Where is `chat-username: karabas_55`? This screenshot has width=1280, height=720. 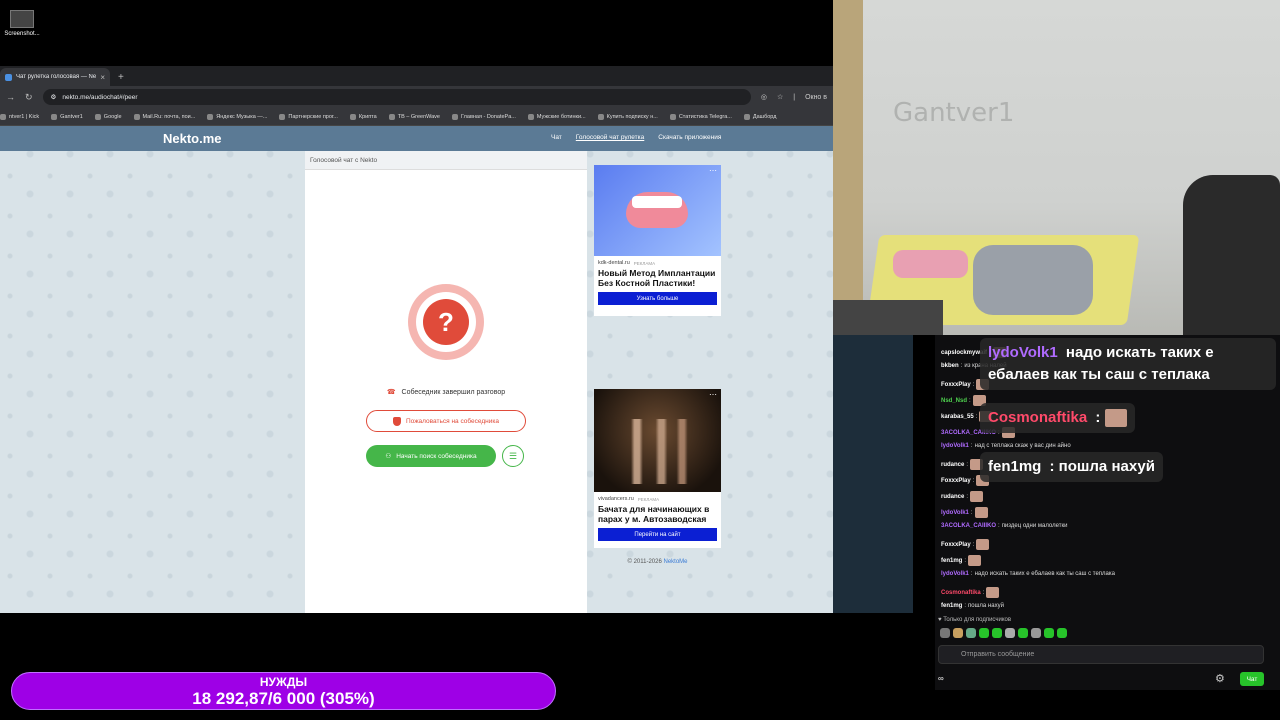
chat-username: karabas_55 is located at coordinates (957, 417).